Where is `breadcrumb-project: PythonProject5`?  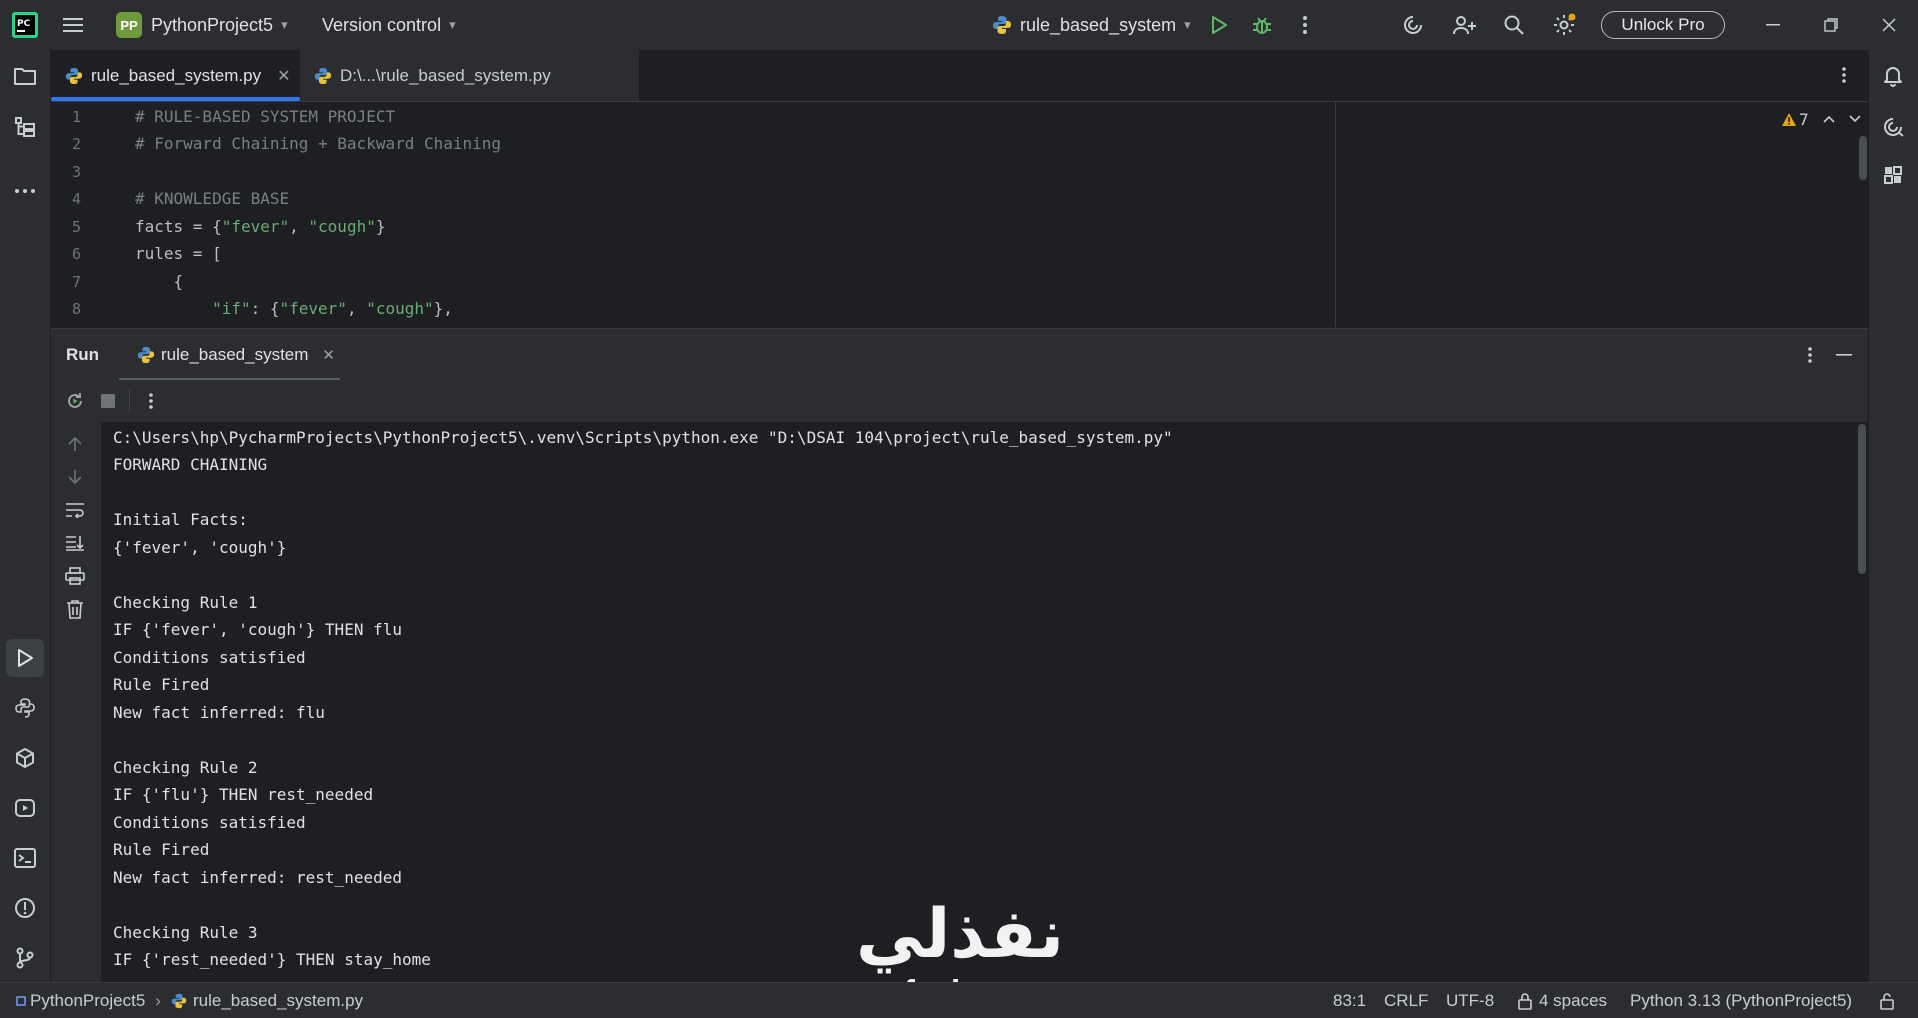
breadcrumb-project: PythonProject5 is located at coordinates (87, 1001).